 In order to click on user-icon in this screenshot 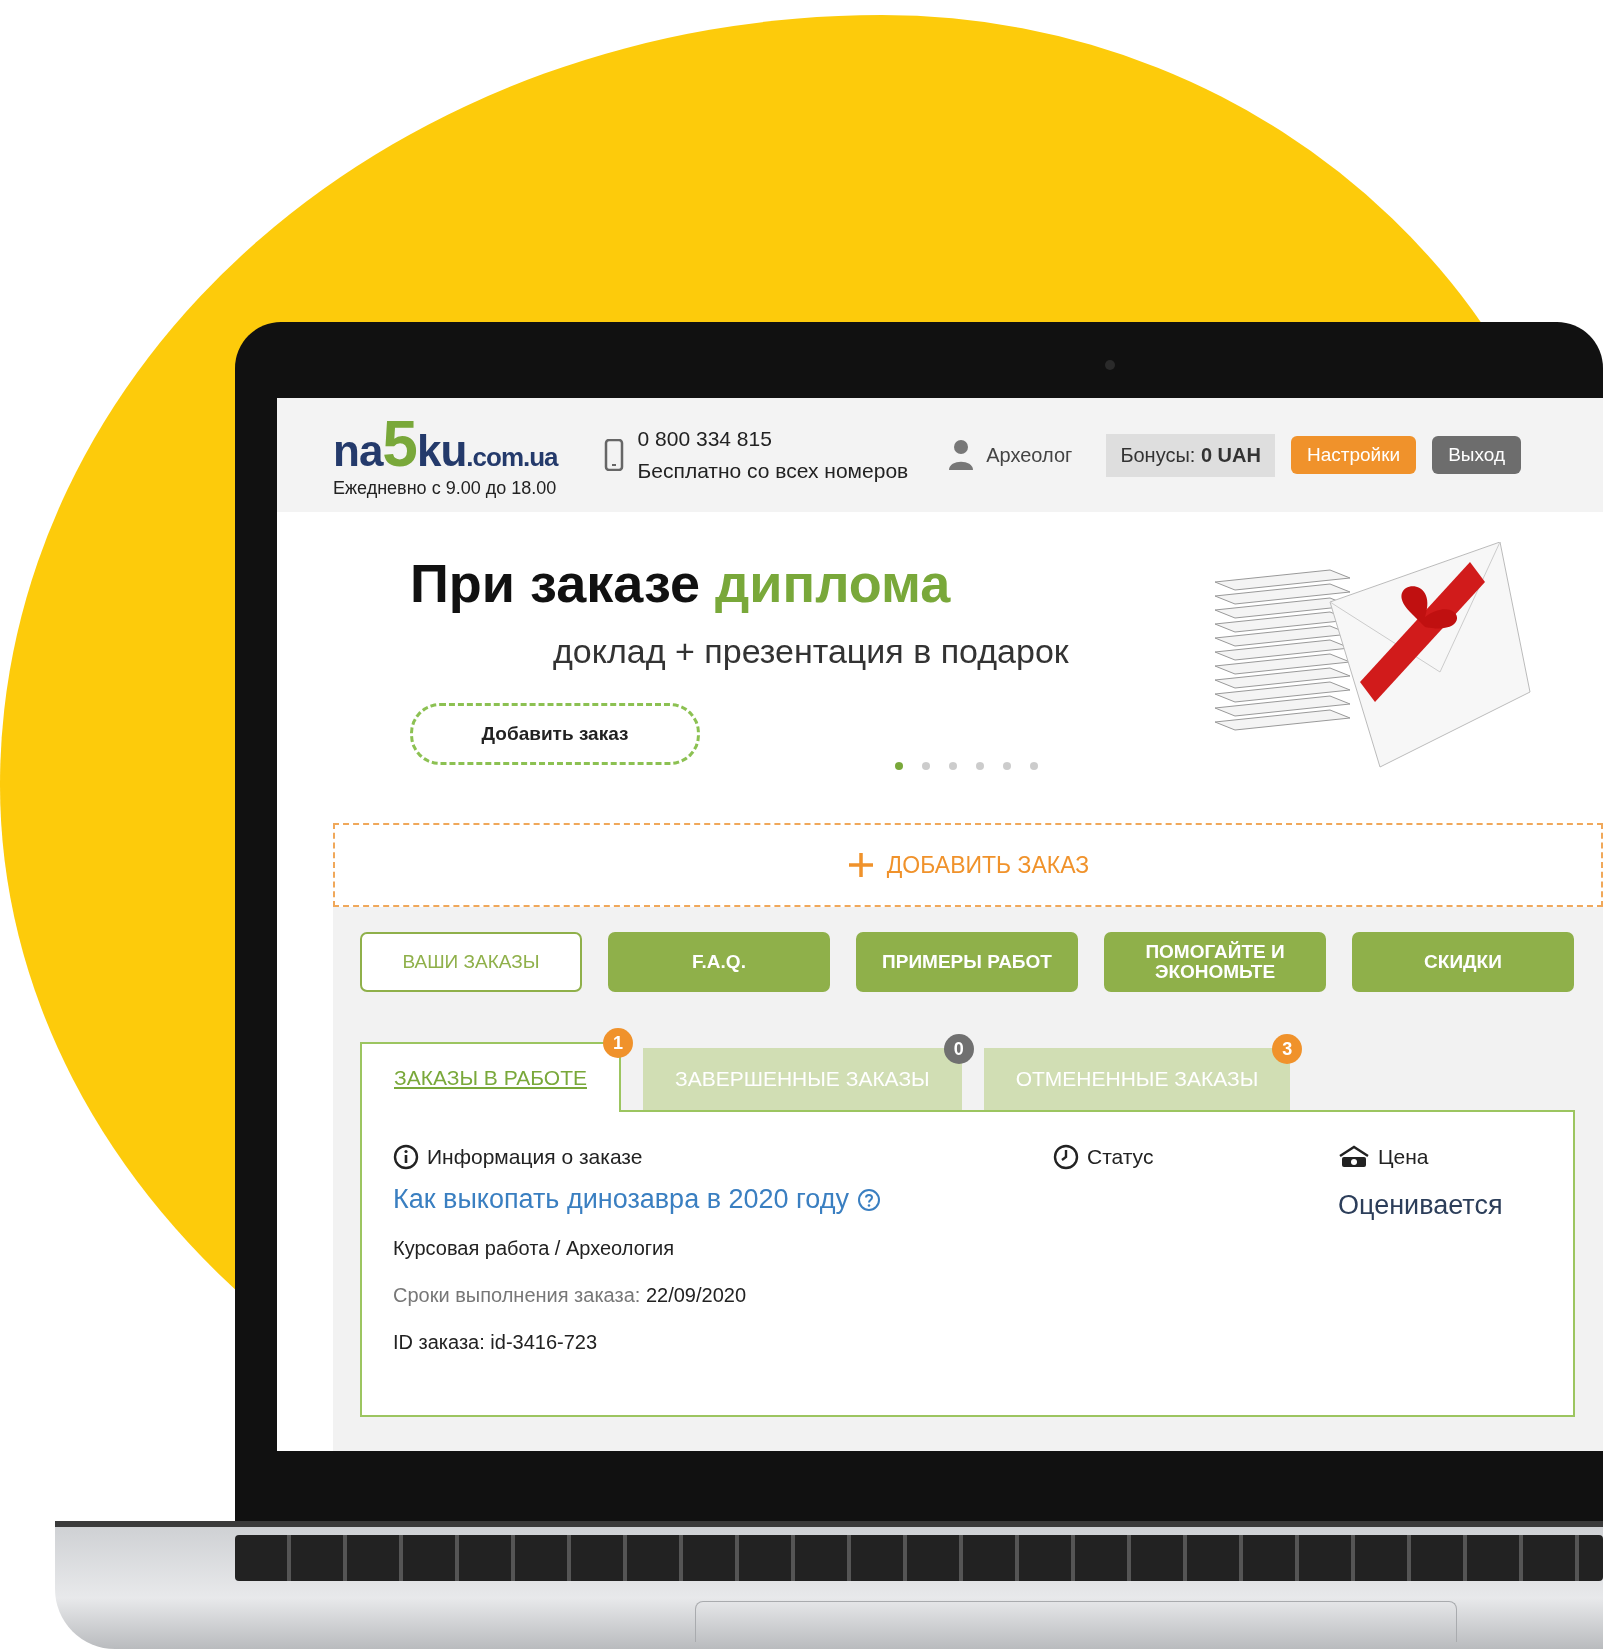, I will do `click(961, 455)`.